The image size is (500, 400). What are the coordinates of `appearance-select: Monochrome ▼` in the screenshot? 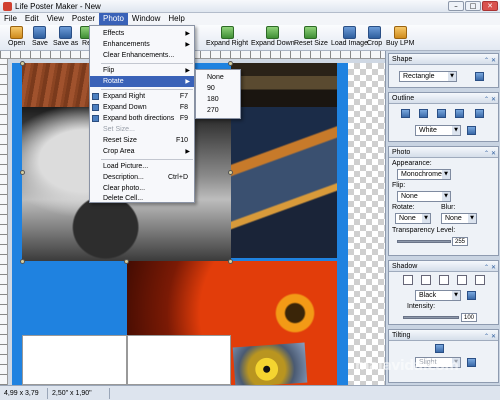 It's located at (424, 174).